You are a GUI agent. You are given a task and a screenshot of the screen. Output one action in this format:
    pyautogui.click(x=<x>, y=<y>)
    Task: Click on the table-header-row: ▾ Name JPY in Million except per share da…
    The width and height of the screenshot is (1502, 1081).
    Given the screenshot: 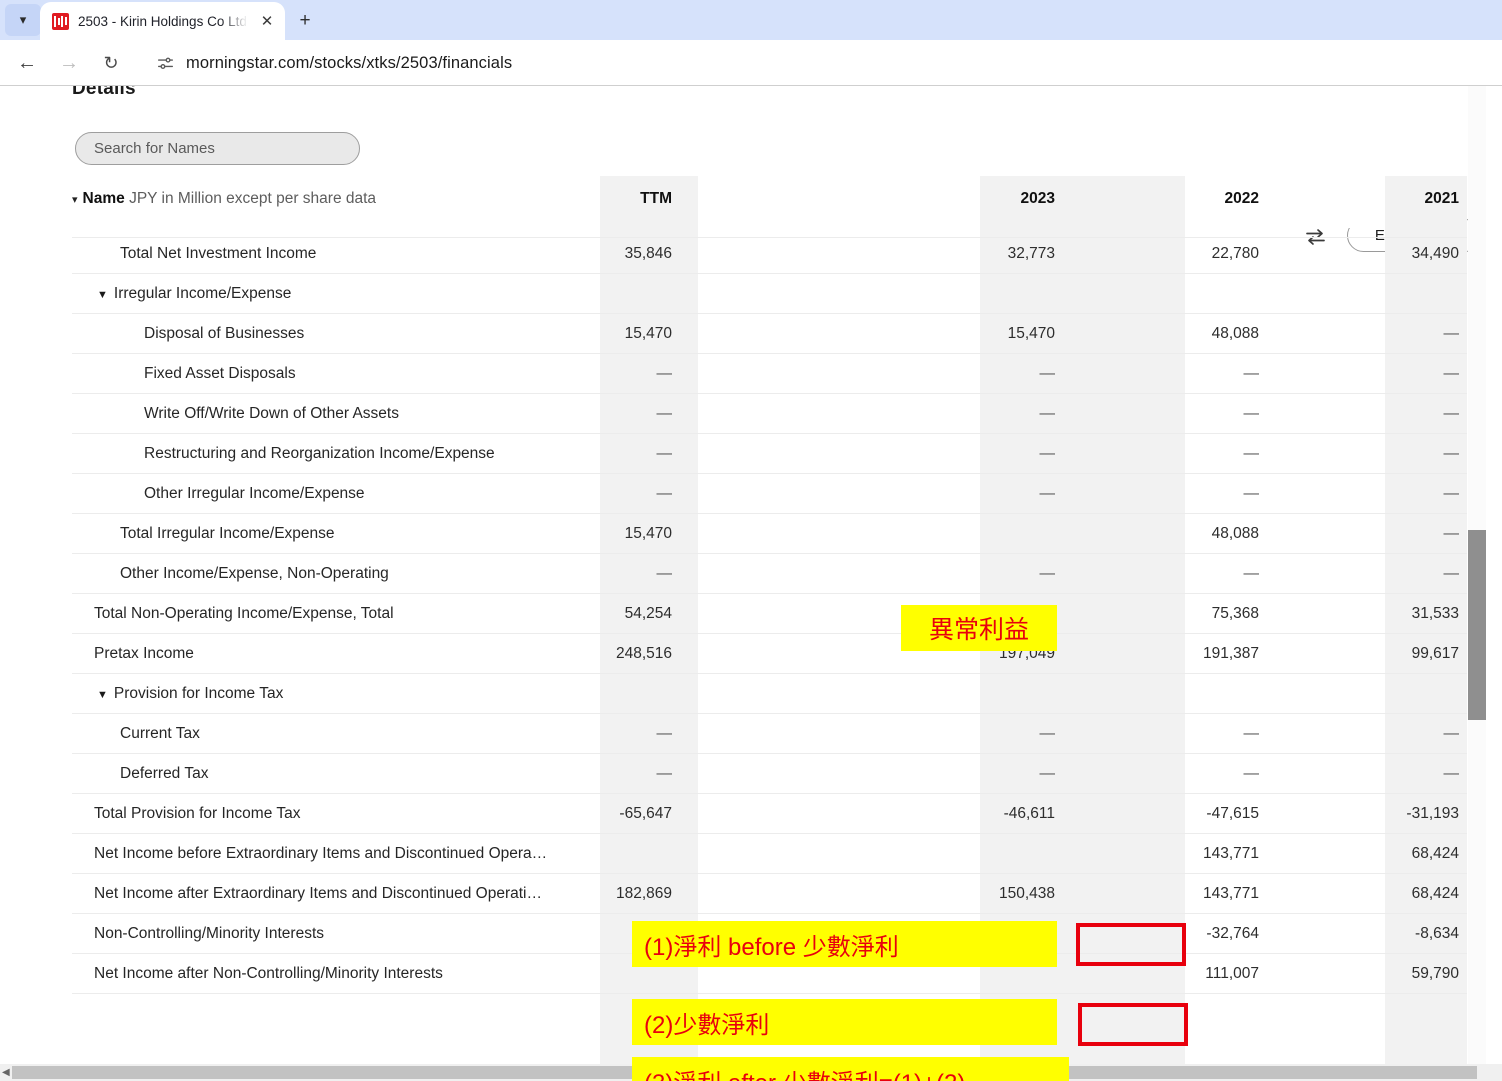 What is the action you would take?
    pyautogui.click(x=769, y=202)
    